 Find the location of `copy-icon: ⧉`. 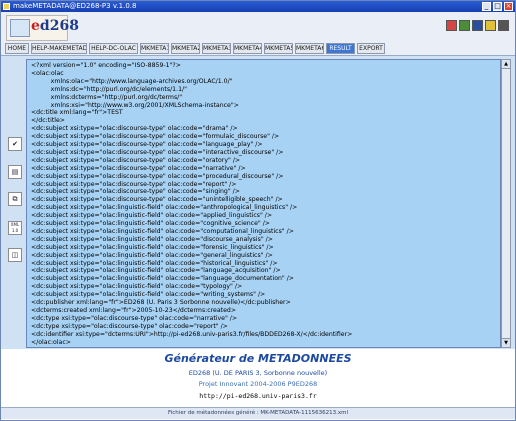

copy-icon: ⧉ is located at coordinates (15, 199).